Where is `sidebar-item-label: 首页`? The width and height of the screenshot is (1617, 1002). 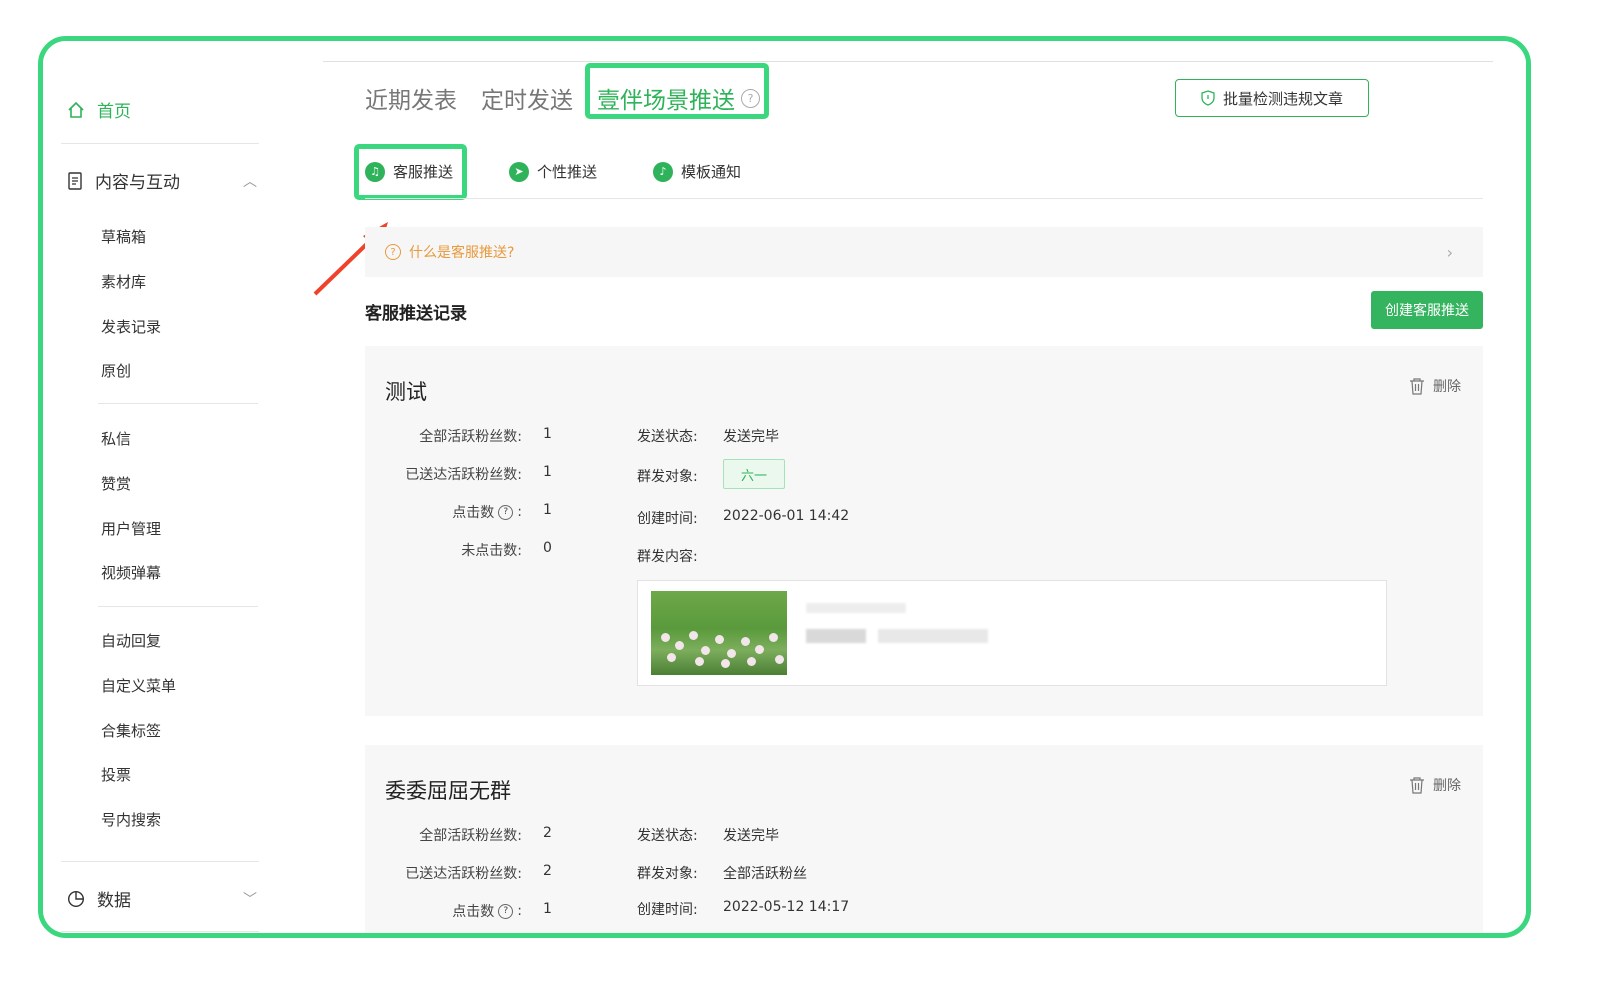
sidebar-item-label: 首页 is located at coordinates (114, 112).